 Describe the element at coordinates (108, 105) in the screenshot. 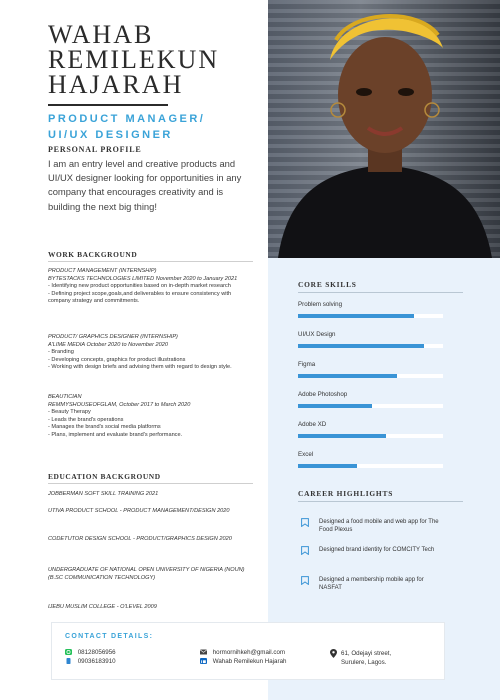

I see `name-underline` at that location.